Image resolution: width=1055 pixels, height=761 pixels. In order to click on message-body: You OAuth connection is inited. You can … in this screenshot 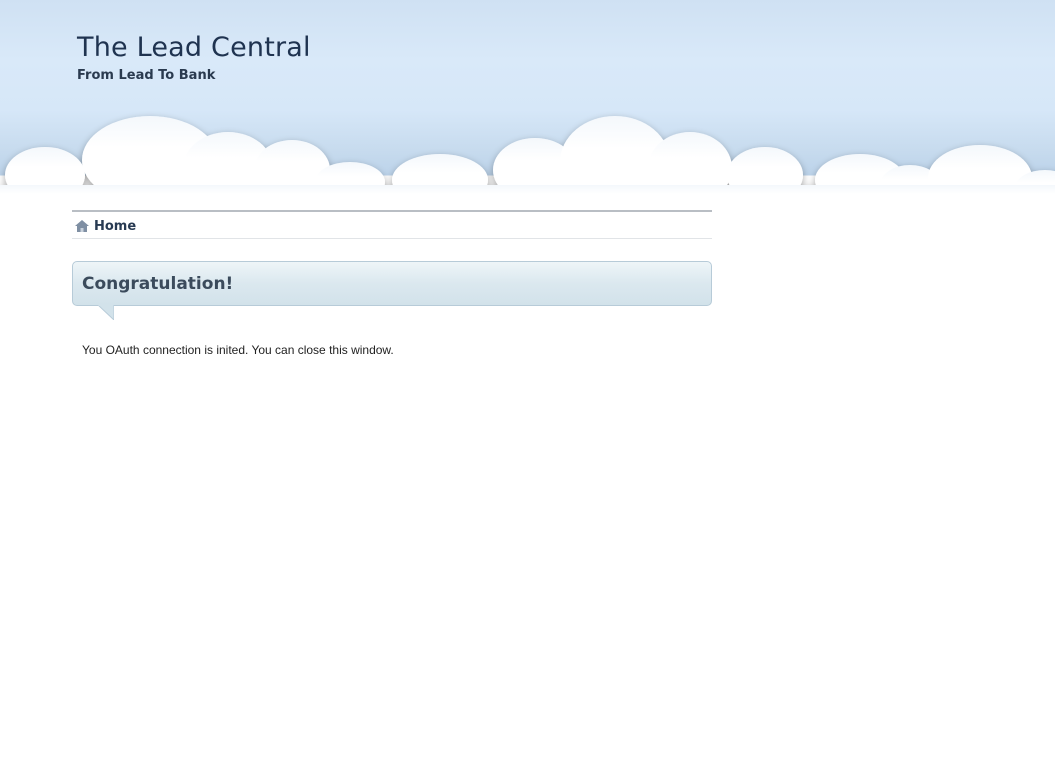, I will do `click(238, 350)`.